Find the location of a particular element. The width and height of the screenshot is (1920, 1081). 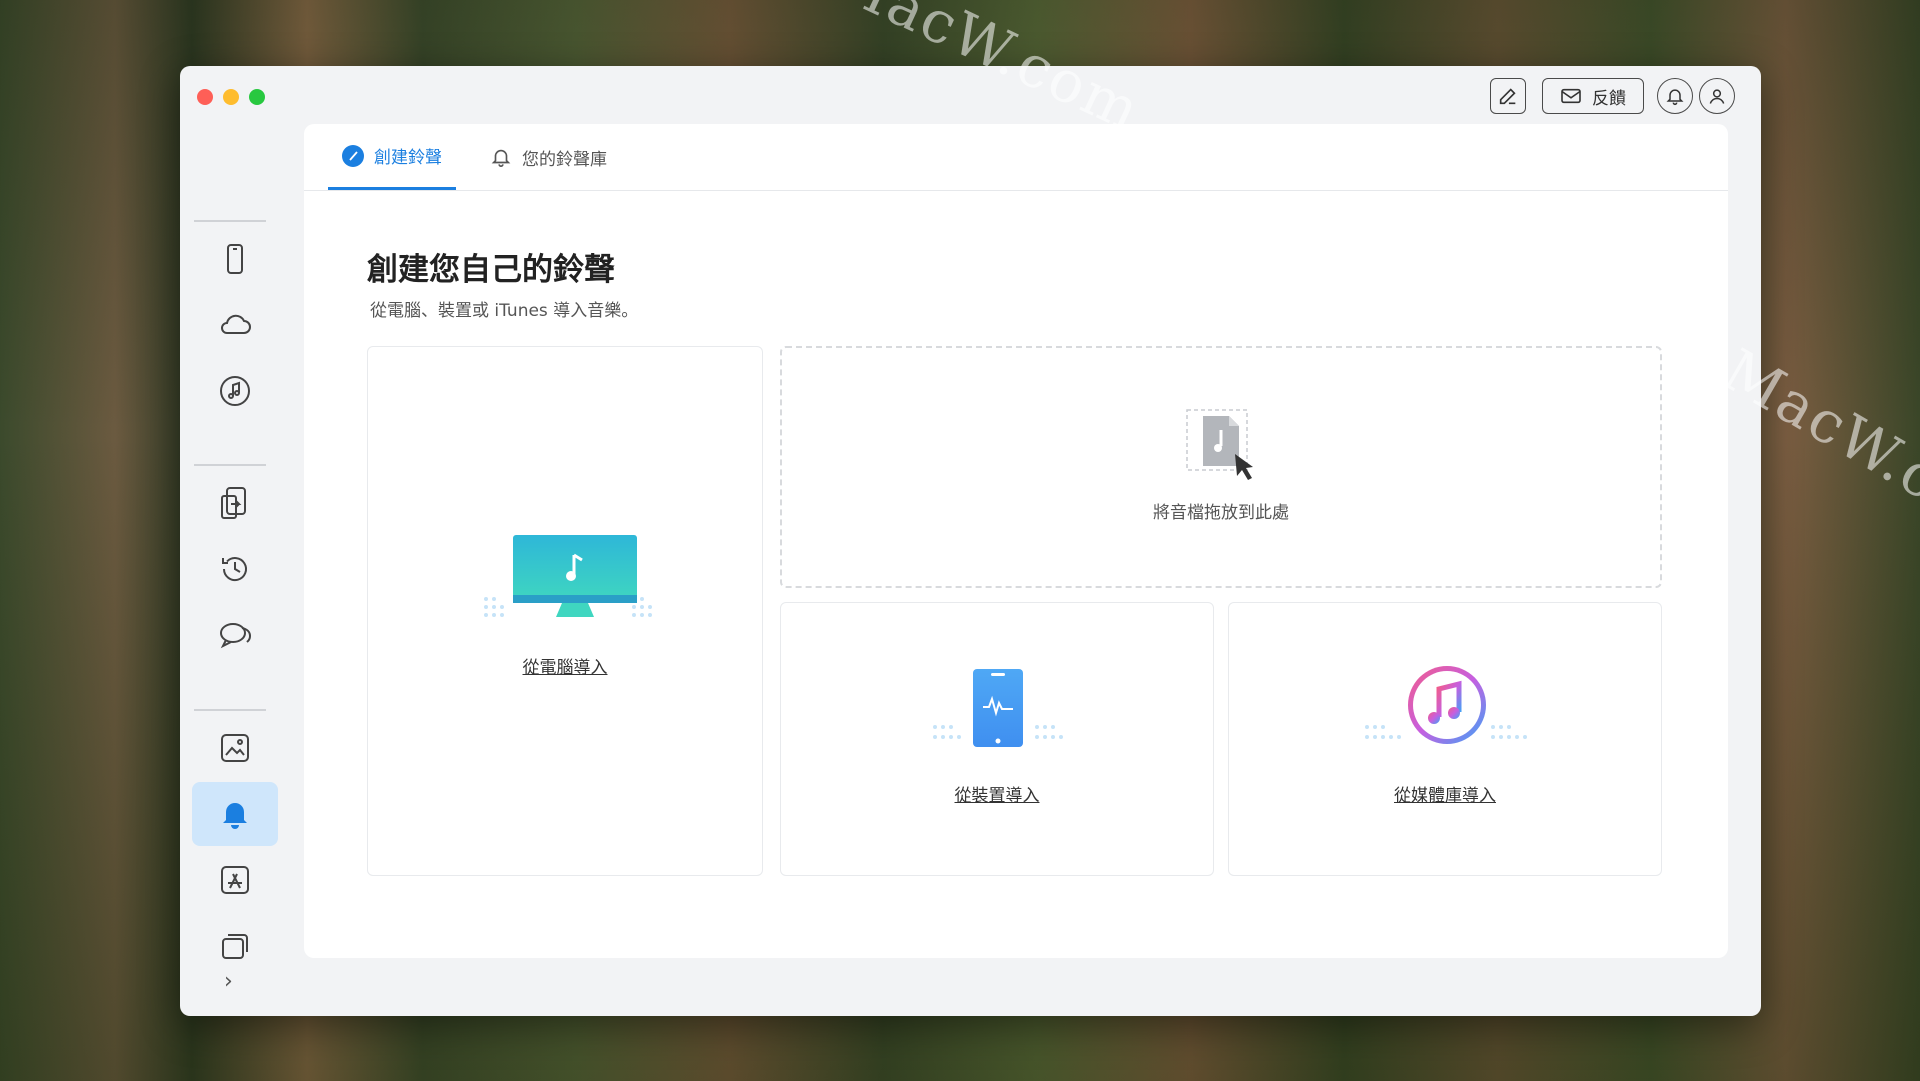

sidebar-item-convert is located at coordinates (235, 748).